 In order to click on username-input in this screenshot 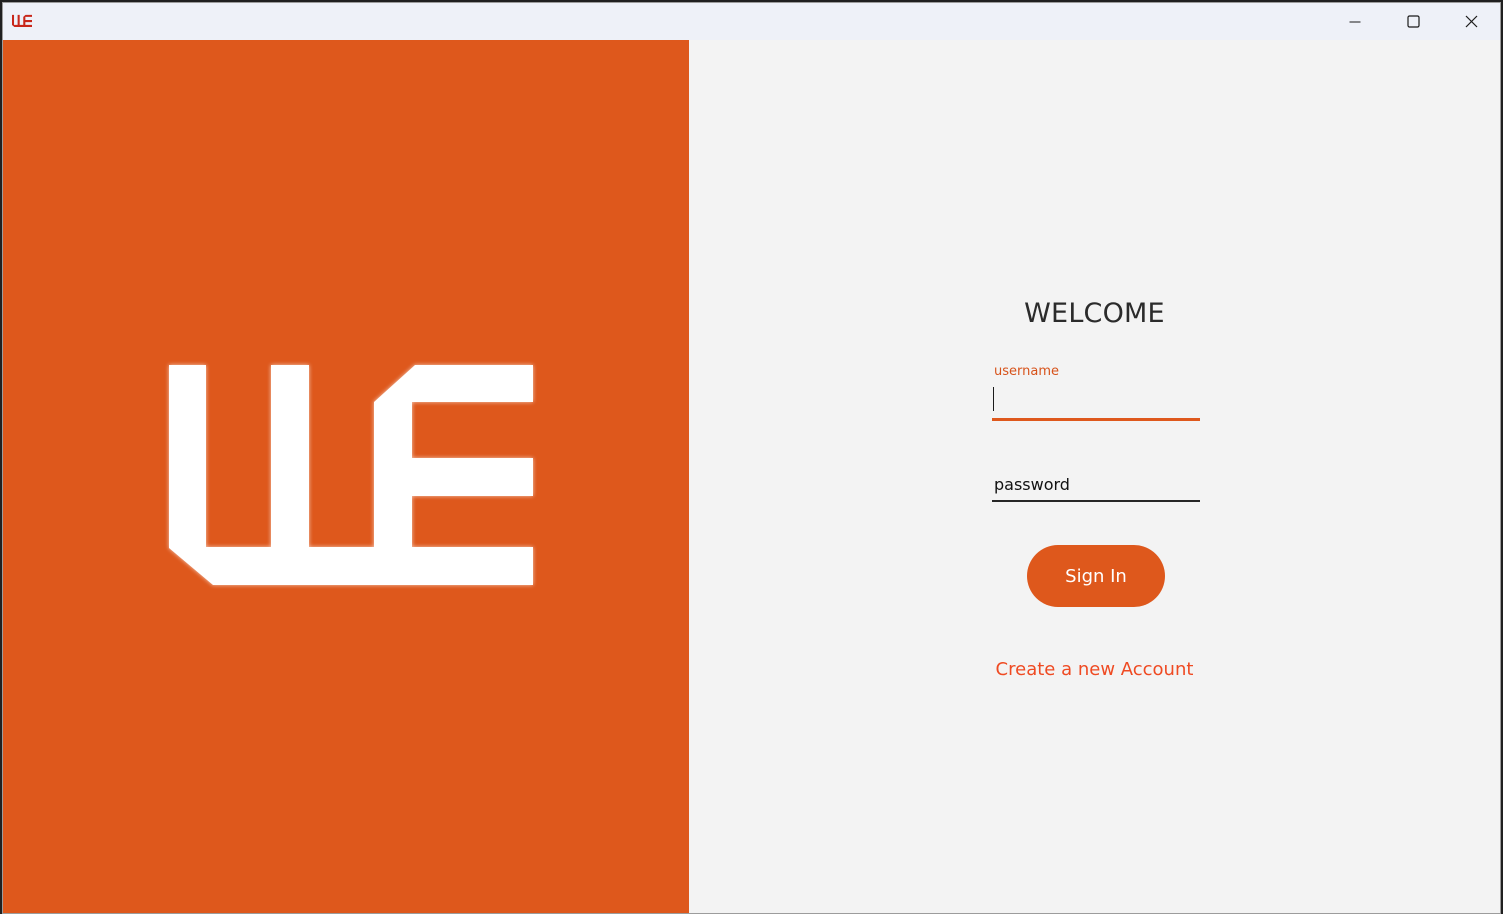, I will do `click(1096, 402)`.